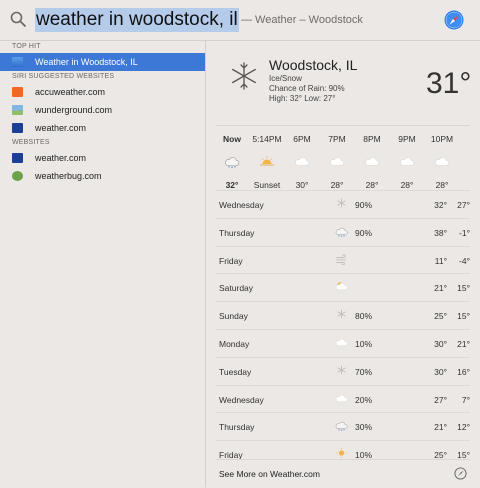 This screenshot has width=480, height=488. What do you see at coordinates (18, 19) in the screenshot?
I see `search-icon` at bounding box center [18, 19].